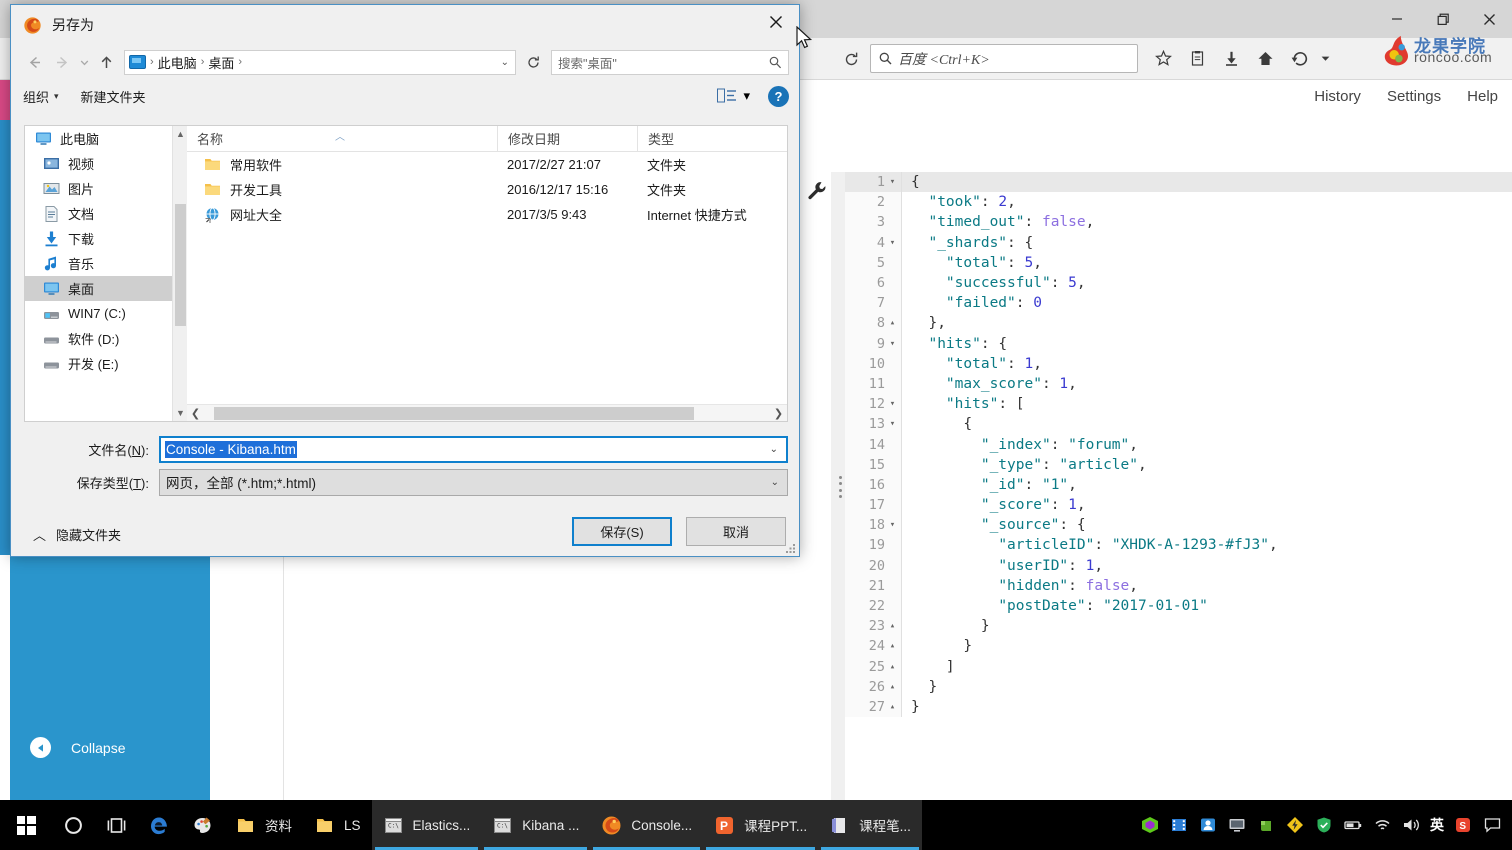  What do you see at coordinates (487, 189) in the screenshot?
I see `file-row: 开发工具 2016/12/17 15:16 文件夹` at bounding box center [487, 189].